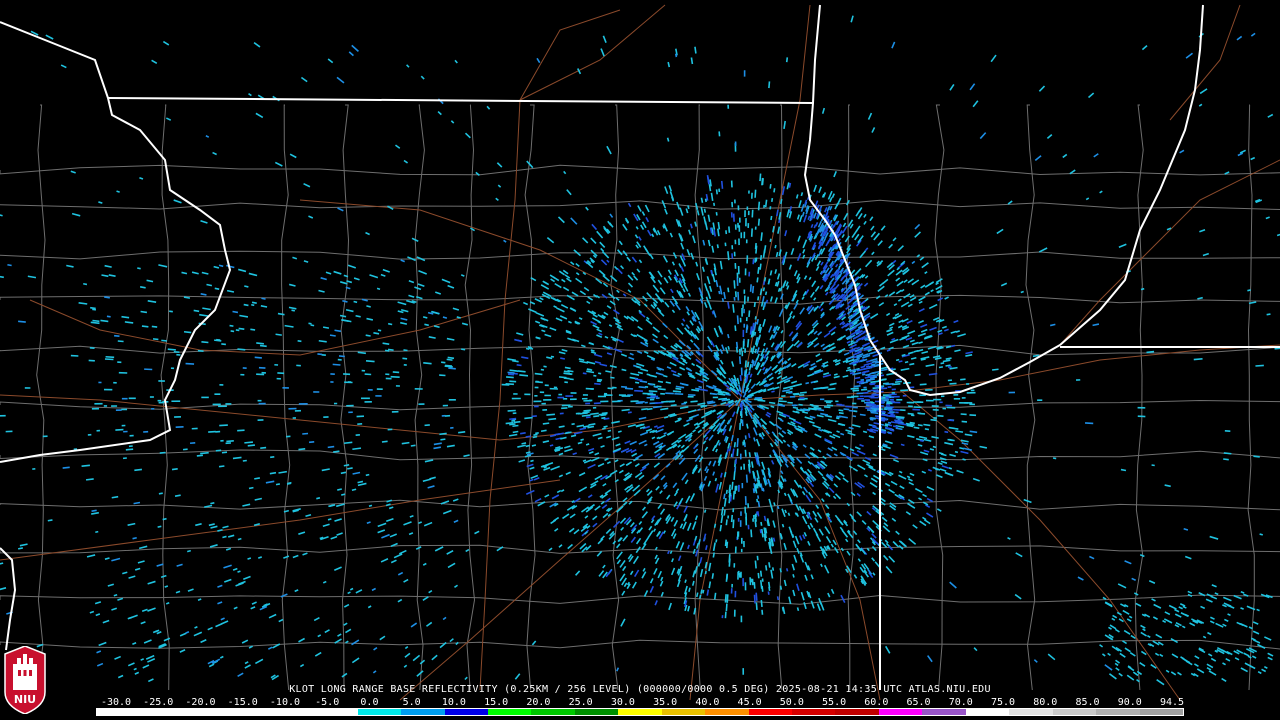 This screenshot has width=1280, height=720. What do you see at coordinates (918, 702) in the screenshot?
I see `scale-label: 65.0` at bounding box center [918, 702].